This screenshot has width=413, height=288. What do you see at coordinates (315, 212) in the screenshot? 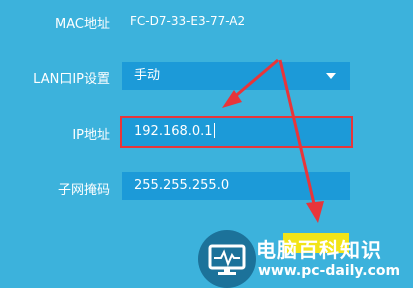
I see `arrow-head-save` at bounding box center [315, 212].